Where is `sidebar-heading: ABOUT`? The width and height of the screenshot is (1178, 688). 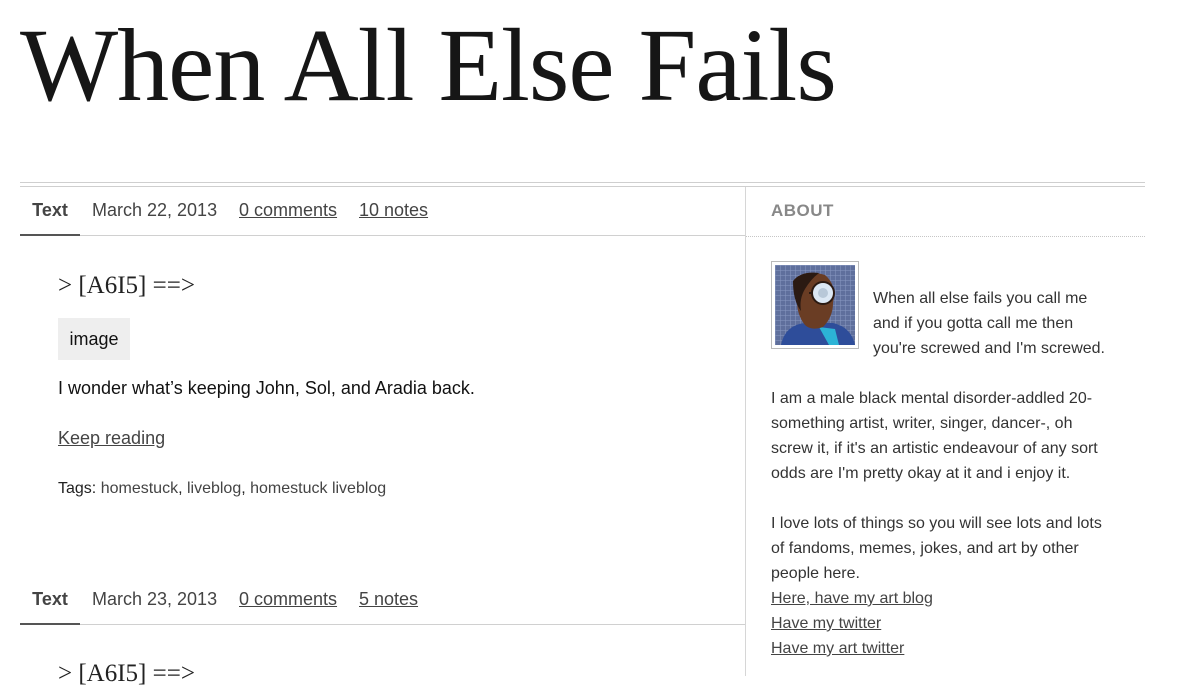 sidebar-heading: ABOUT is located at coordinates (802, 210).